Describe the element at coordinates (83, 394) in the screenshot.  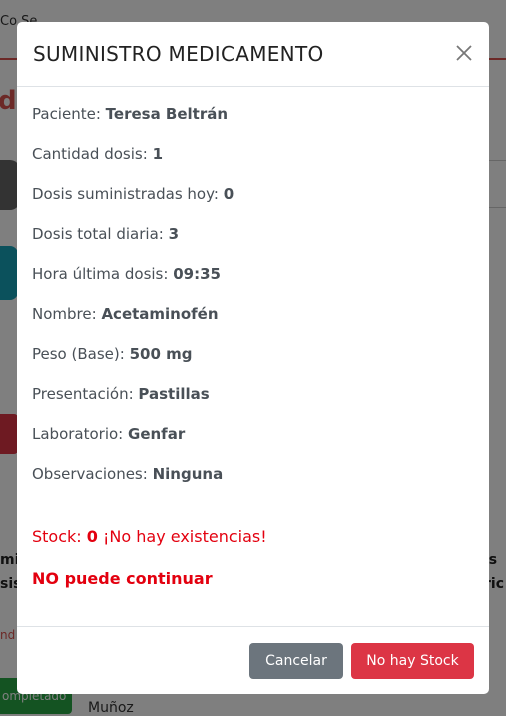
I see `field-label: Presentación:` at that location.